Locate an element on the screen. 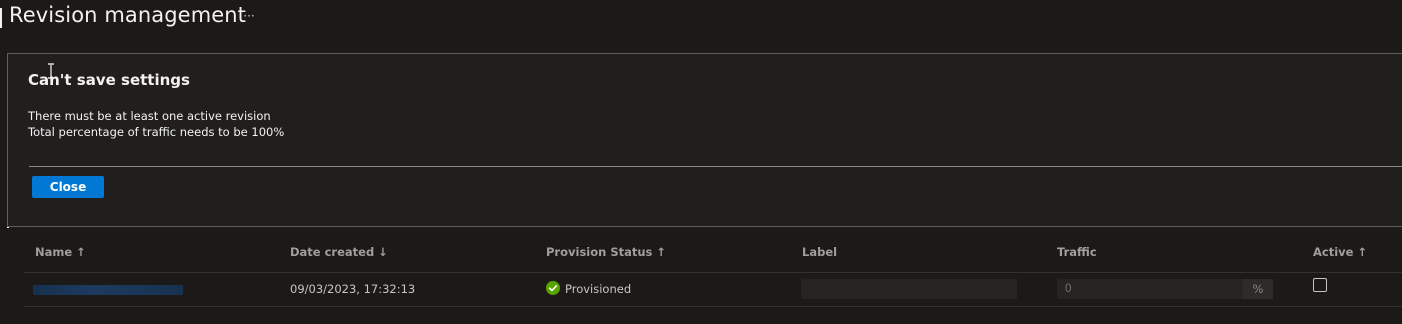 The width and height of the screenshot is (1402, 324). column-header-name: Name ↑ is located at coordinates (60, 252).